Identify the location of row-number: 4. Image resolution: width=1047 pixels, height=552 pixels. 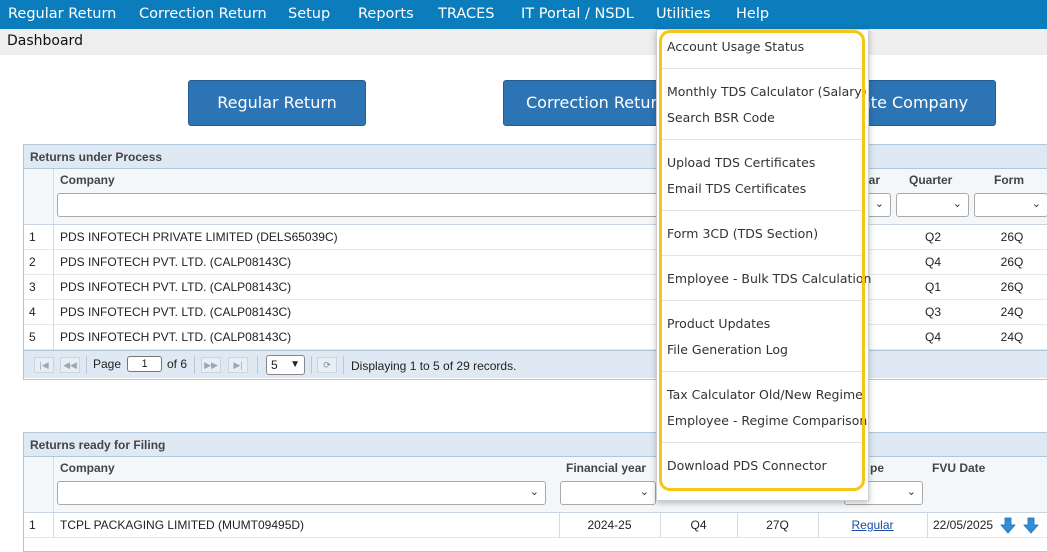
(39, 312).